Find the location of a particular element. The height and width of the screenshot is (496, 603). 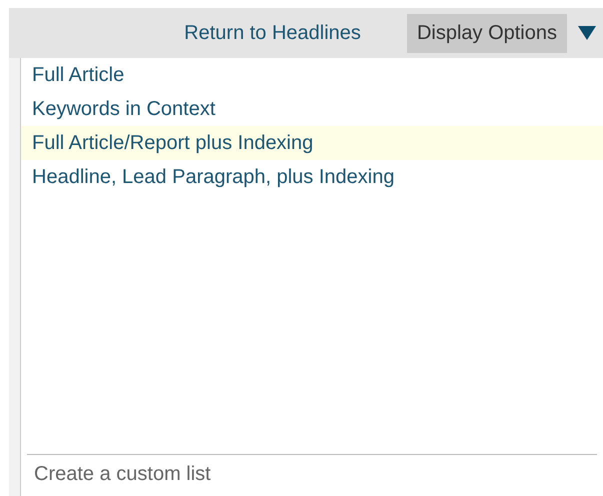

menu-item: Keywords in Context is located at coordinates (312, 109).